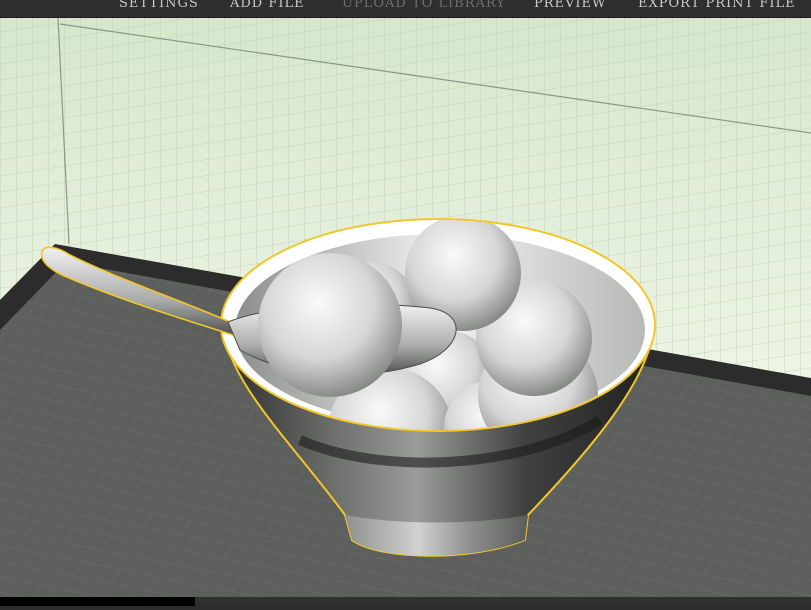  I want to click on status-bar, so click(405, 601).